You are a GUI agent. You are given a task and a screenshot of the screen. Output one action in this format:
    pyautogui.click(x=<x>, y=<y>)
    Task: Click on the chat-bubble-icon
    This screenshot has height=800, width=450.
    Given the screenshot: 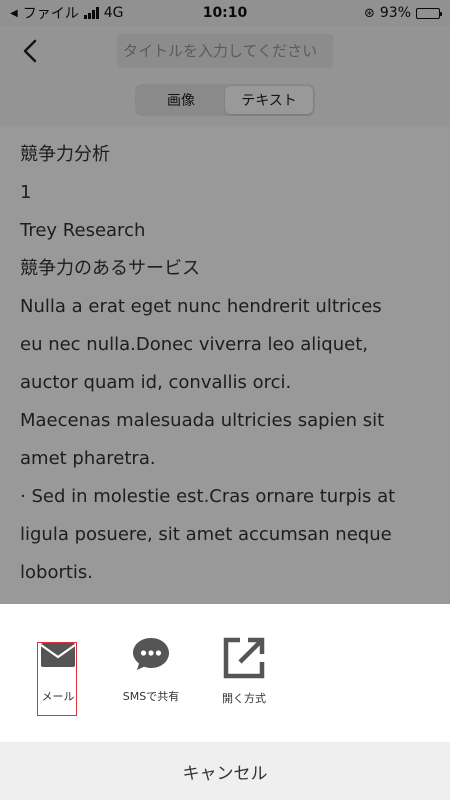 What is the action you would take?
    pyautogui.click(x=151, y=654)
    